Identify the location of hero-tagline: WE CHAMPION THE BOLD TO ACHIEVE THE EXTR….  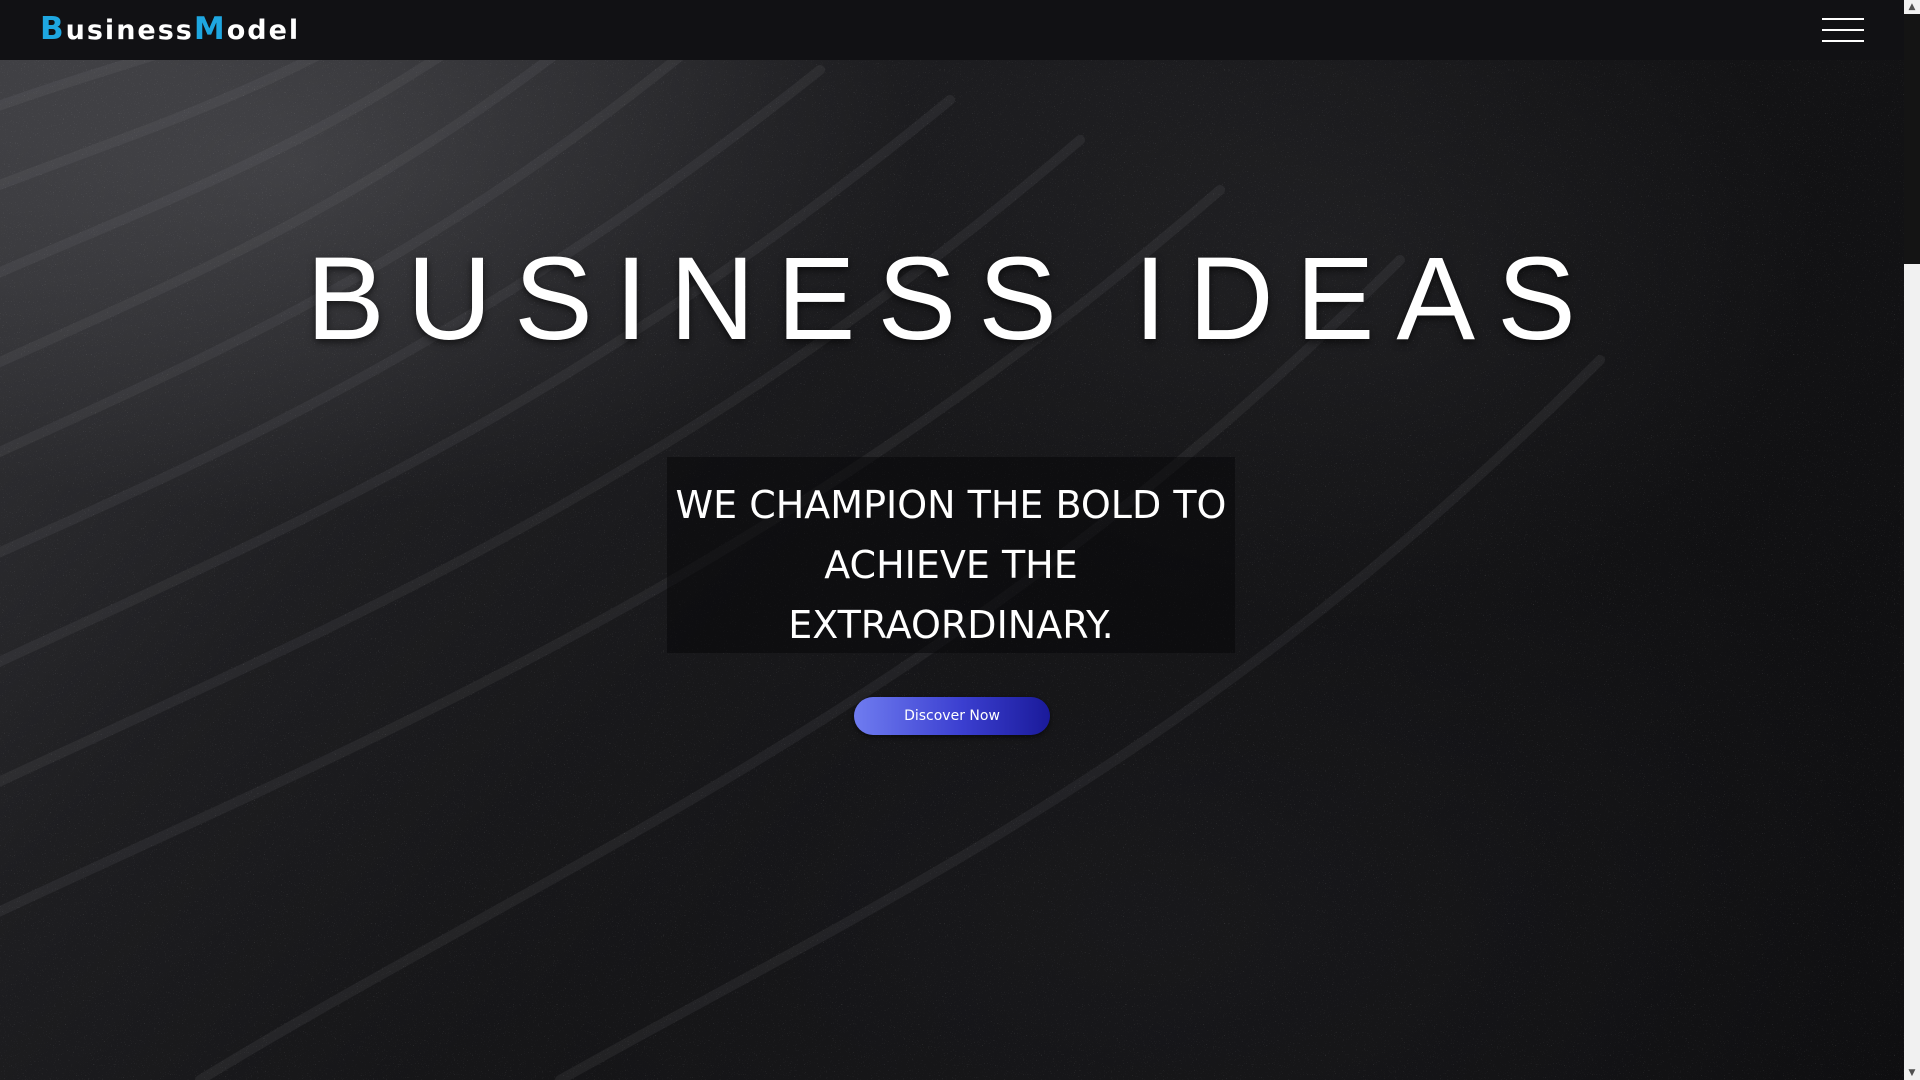
(951, 565).